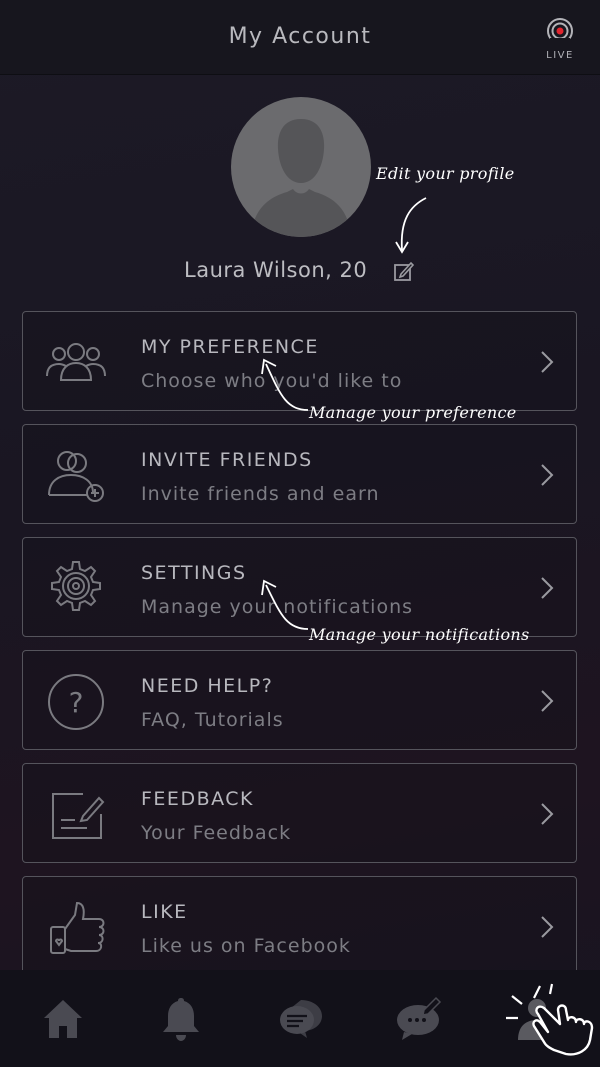 Image resolution: width=600 pixels, height=1067 pixels. What do you see at coordinates (260, 494) in the screenshot?
I see `menu-item-subtitle: Invite friends and earn` at bounding box center [260, 494].